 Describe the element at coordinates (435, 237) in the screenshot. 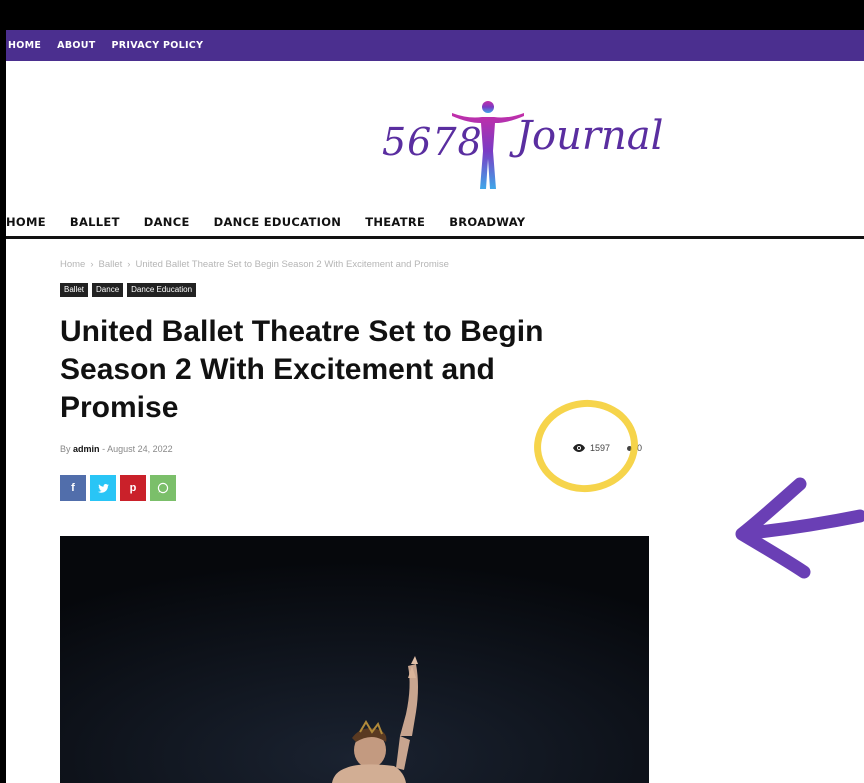

I see `nav-divider` at that location.